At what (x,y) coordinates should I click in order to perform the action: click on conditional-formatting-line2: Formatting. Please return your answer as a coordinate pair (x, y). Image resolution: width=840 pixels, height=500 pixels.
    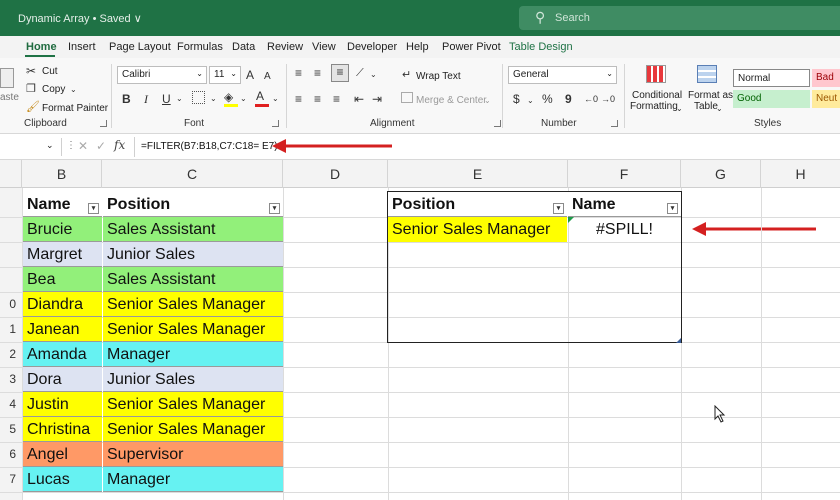
    Looking at the image, I should click on (654, 106).